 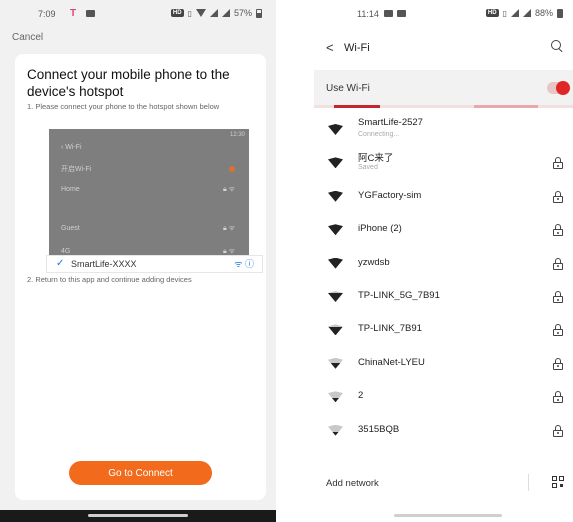 I want to click on status-bar: 7:09 T HD ▯ 57%, so click(x=138, y=13).